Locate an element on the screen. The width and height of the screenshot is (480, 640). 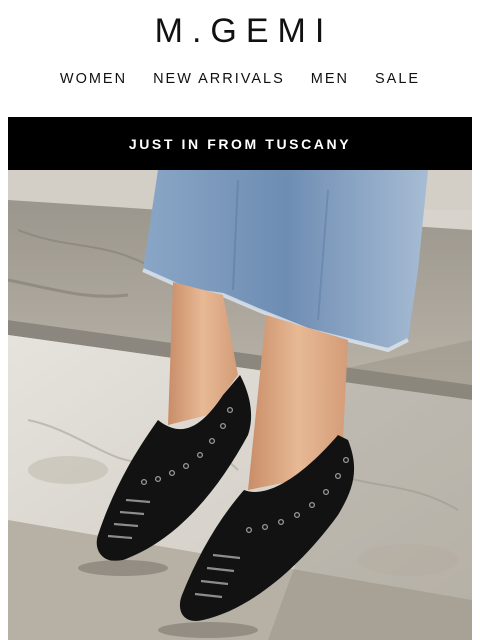
promo-banner-text: JUST IN FROM TUSCANY is located at coordinates (240, 143).